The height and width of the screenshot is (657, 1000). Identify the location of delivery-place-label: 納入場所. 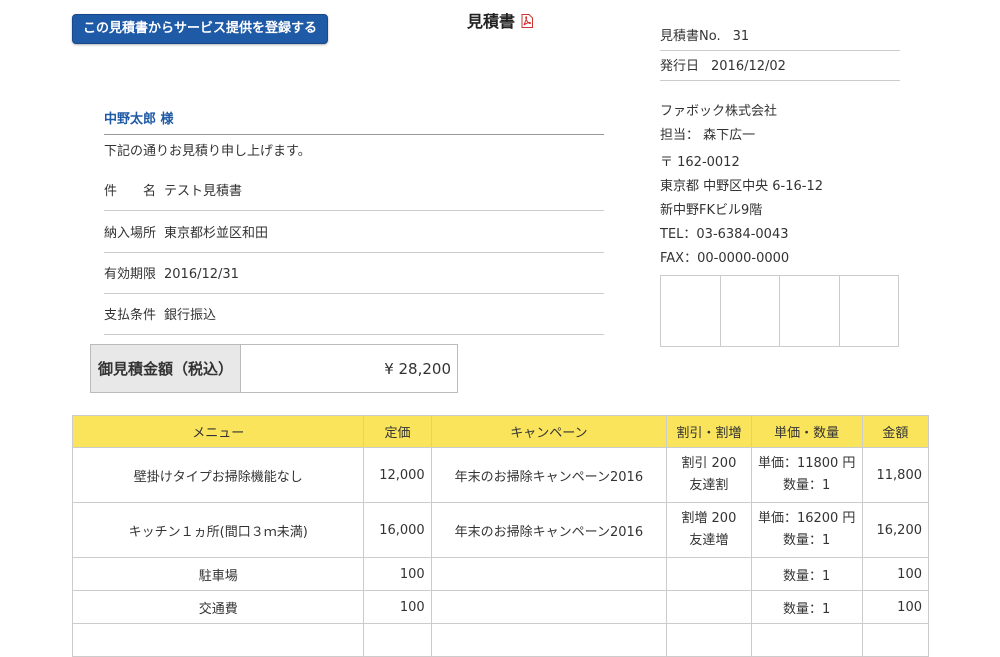
(130, 233).